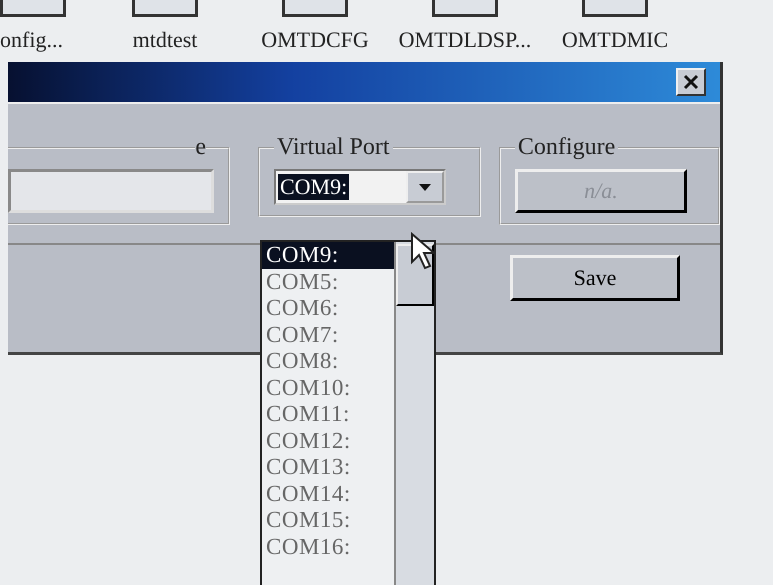 The height and width of the screenshot is (585, 773). Describe the element at coordinates (414, 413) in the screenshot. I see `scrollbar` at that location.